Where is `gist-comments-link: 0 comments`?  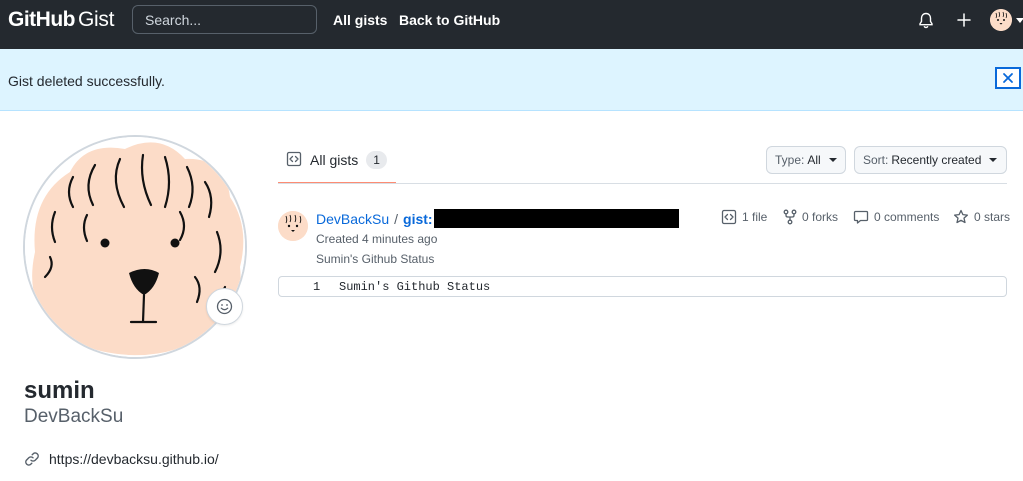
gist-comments-link: 0 comments is located at coordinates (896, 217).